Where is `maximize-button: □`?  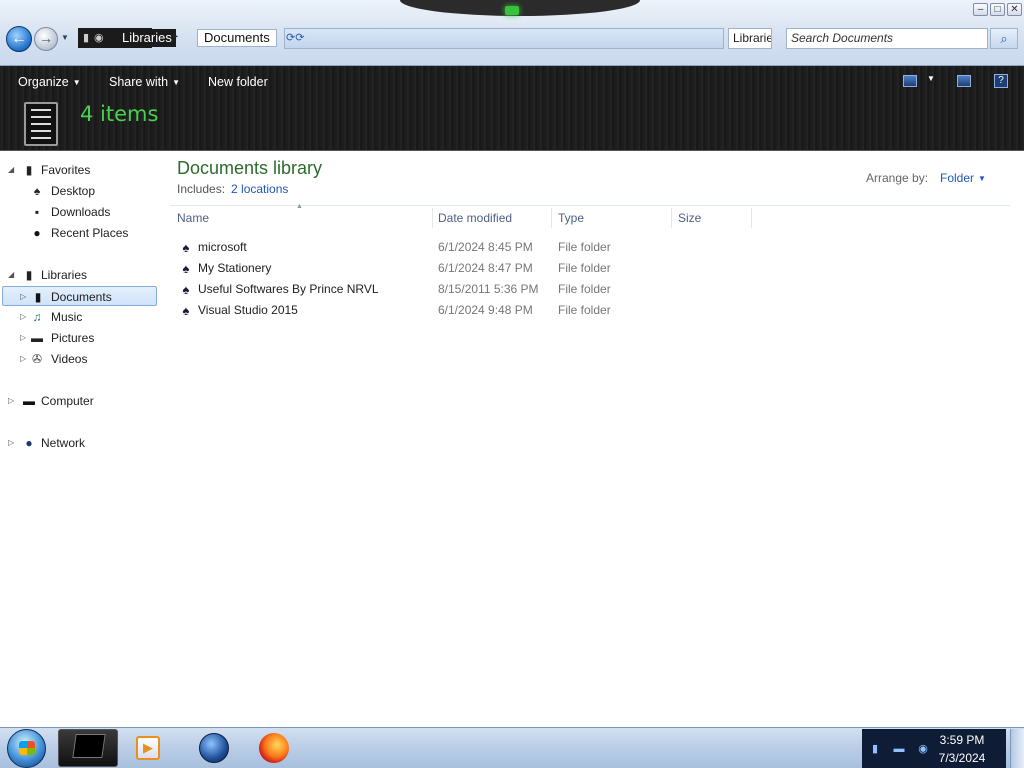
maximize-button: □ is located at coordinates (997, 9).